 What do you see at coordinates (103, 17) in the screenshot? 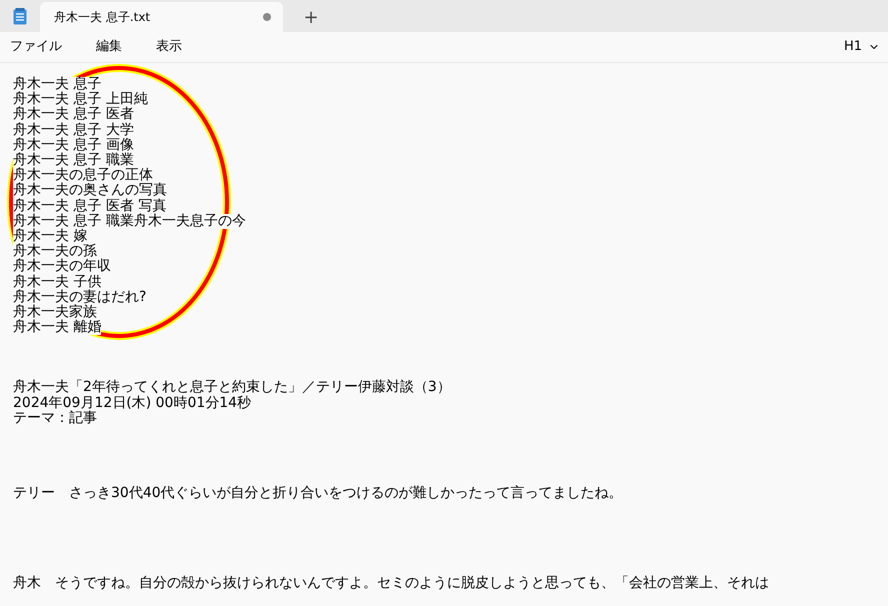
I see `tab-title: 舟木一夫 息子.txt` at bounding box center [103, 17].